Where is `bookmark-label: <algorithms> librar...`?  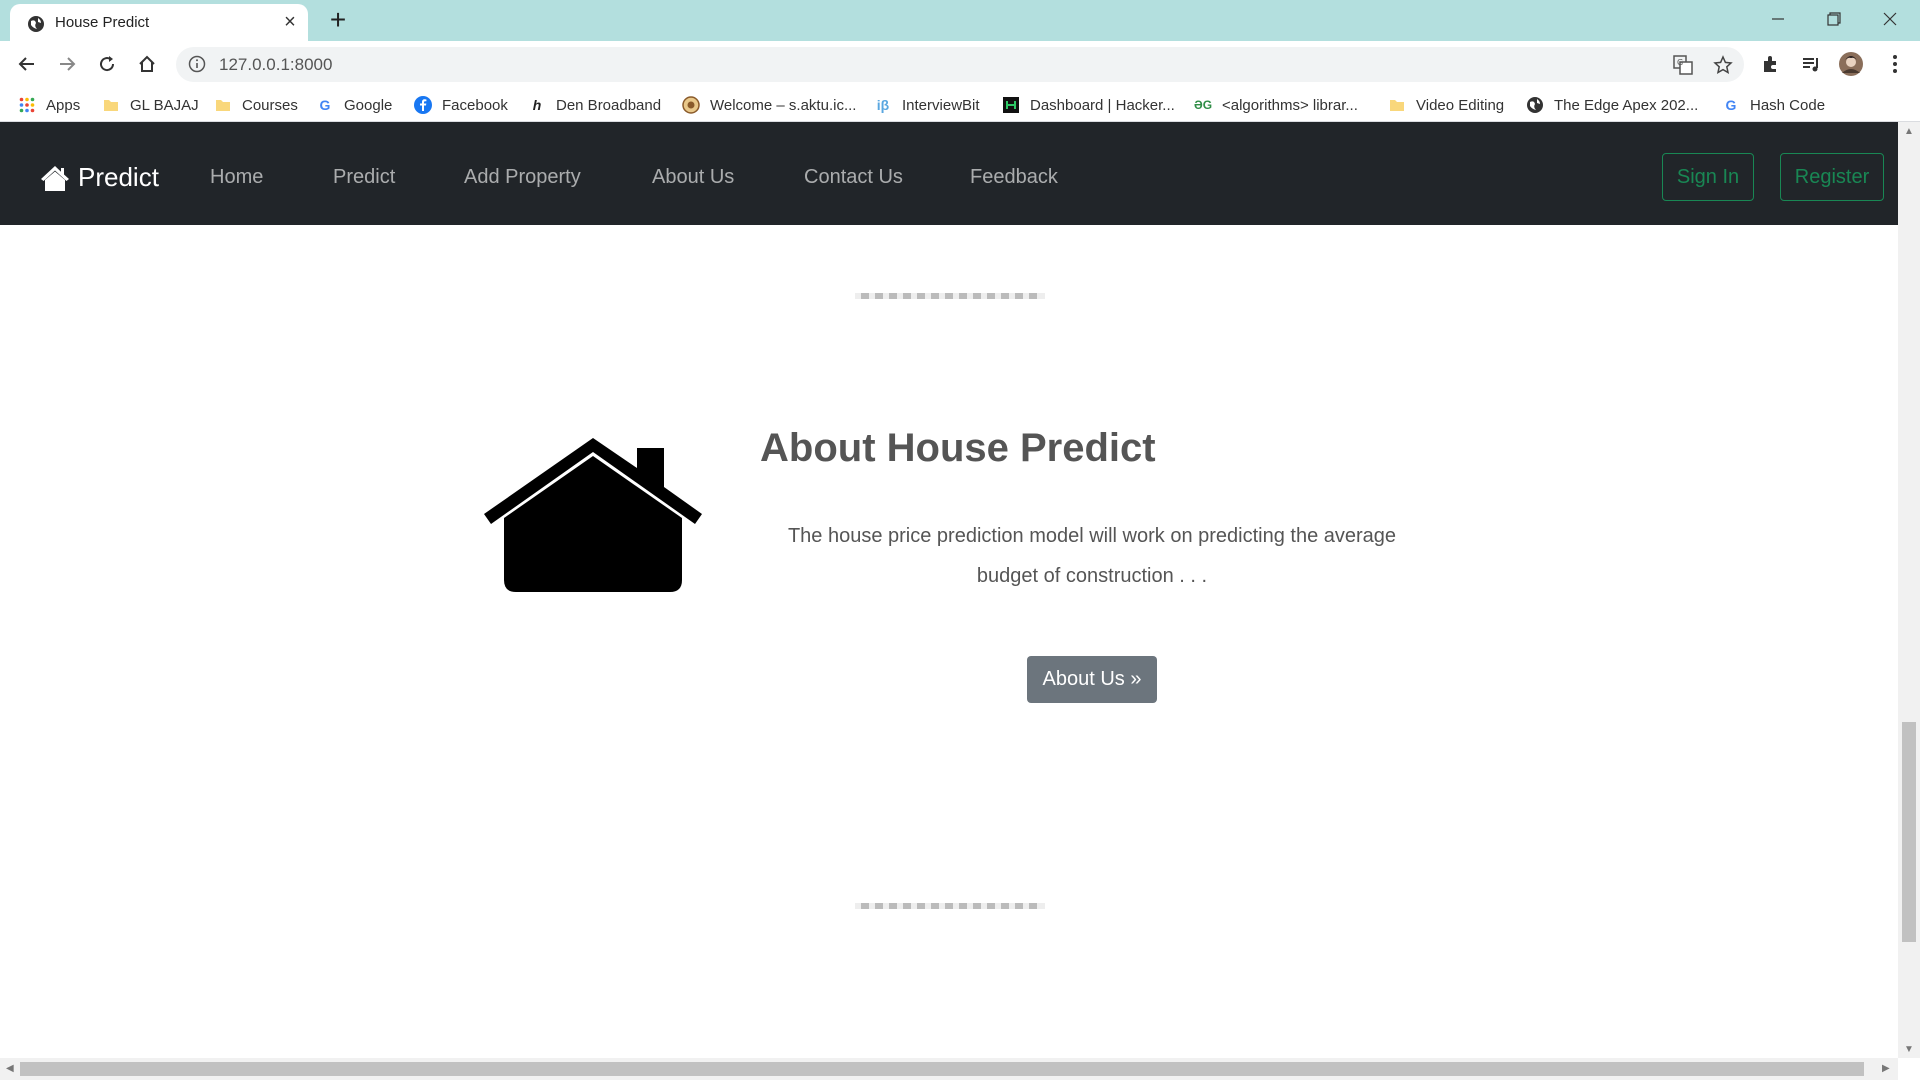
bookmark-label: <algorithms> librar... is located at coordinates (1290, 105).